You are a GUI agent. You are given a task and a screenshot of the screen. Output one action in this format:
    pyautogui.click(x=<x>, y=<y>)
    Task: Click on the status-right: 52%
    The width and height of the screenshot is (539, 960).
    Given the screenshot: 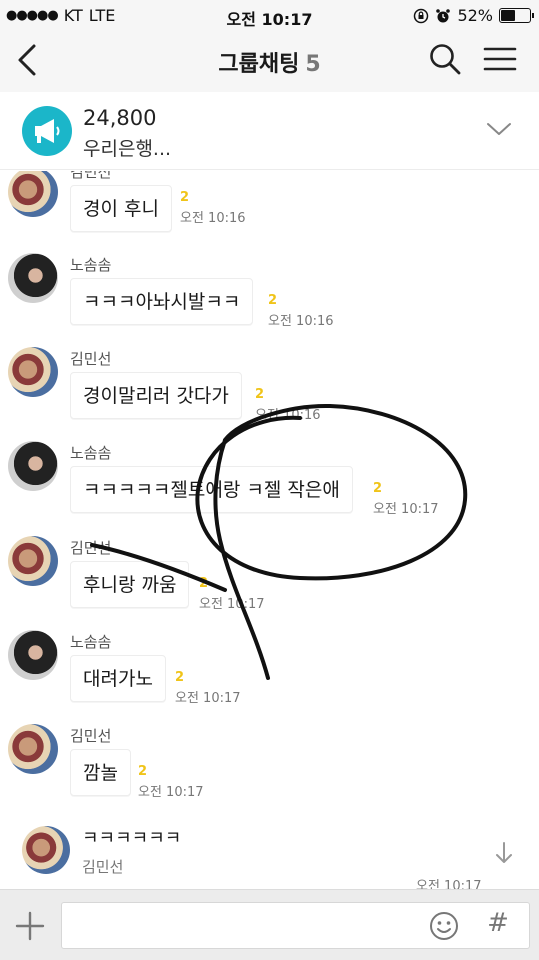 What is the action you would take?
    pyautogui.click(x=473, y=15)
    